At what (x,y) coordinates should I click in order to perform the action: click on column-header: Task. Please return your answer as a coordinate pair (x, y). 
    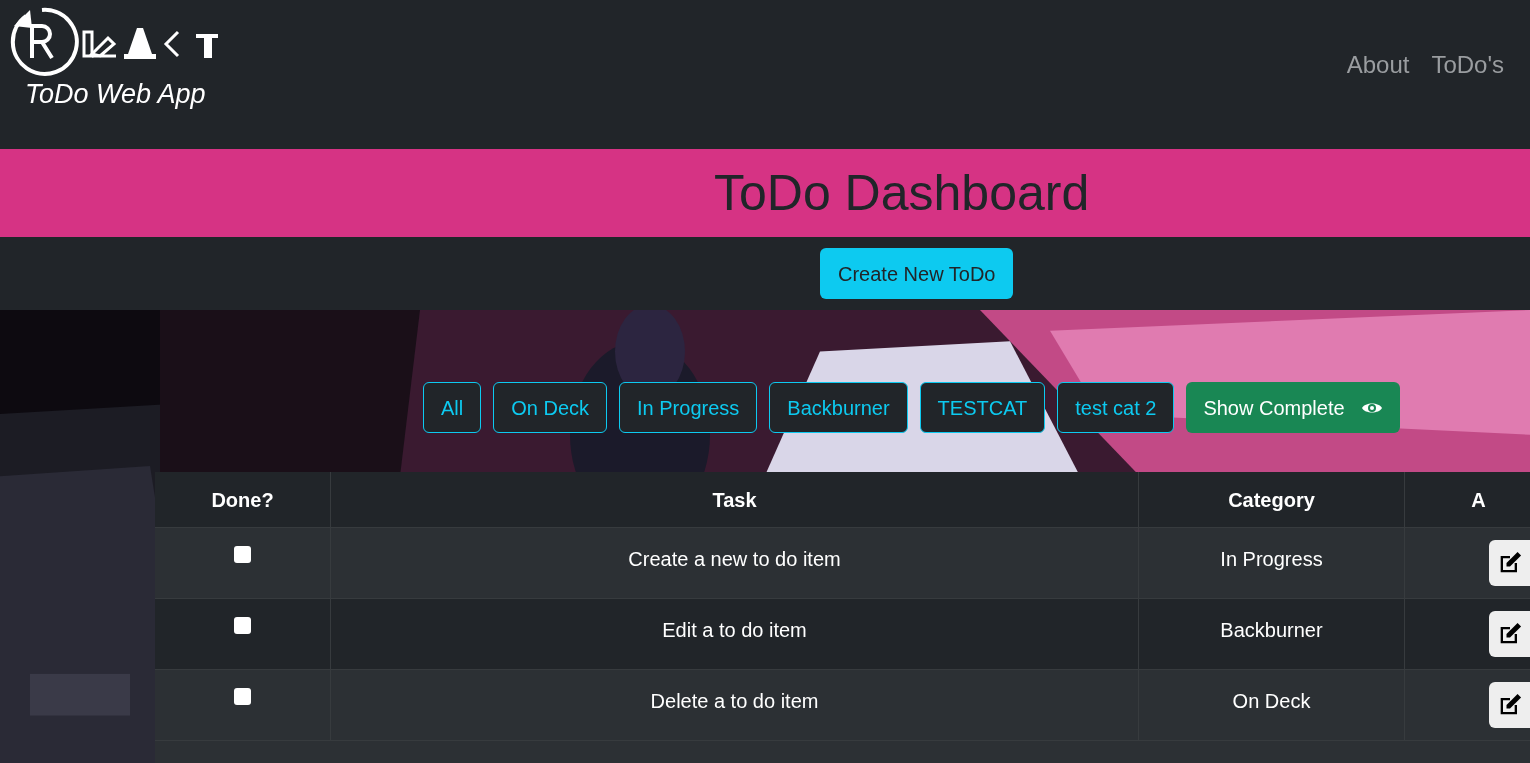
    Looking at the image, I should click on (735, 499).